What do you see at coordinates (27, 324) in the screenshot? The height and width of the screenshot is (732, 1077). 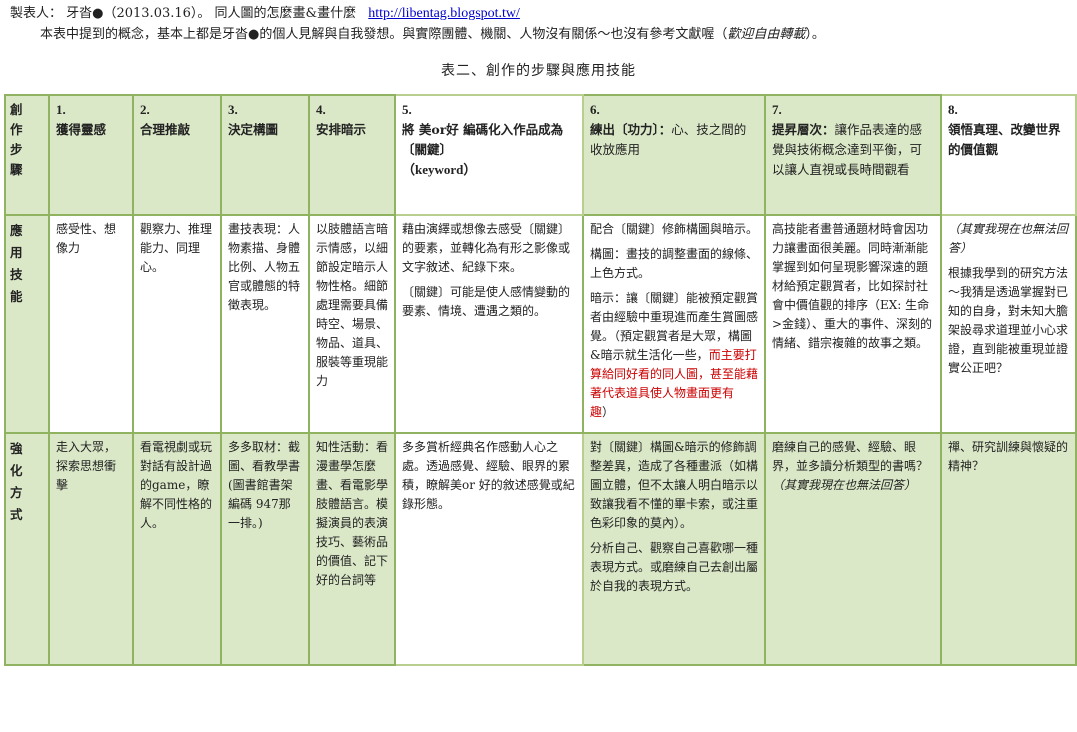 I see `row-label-skills: 應用技能` at bounding box center [27, 324].